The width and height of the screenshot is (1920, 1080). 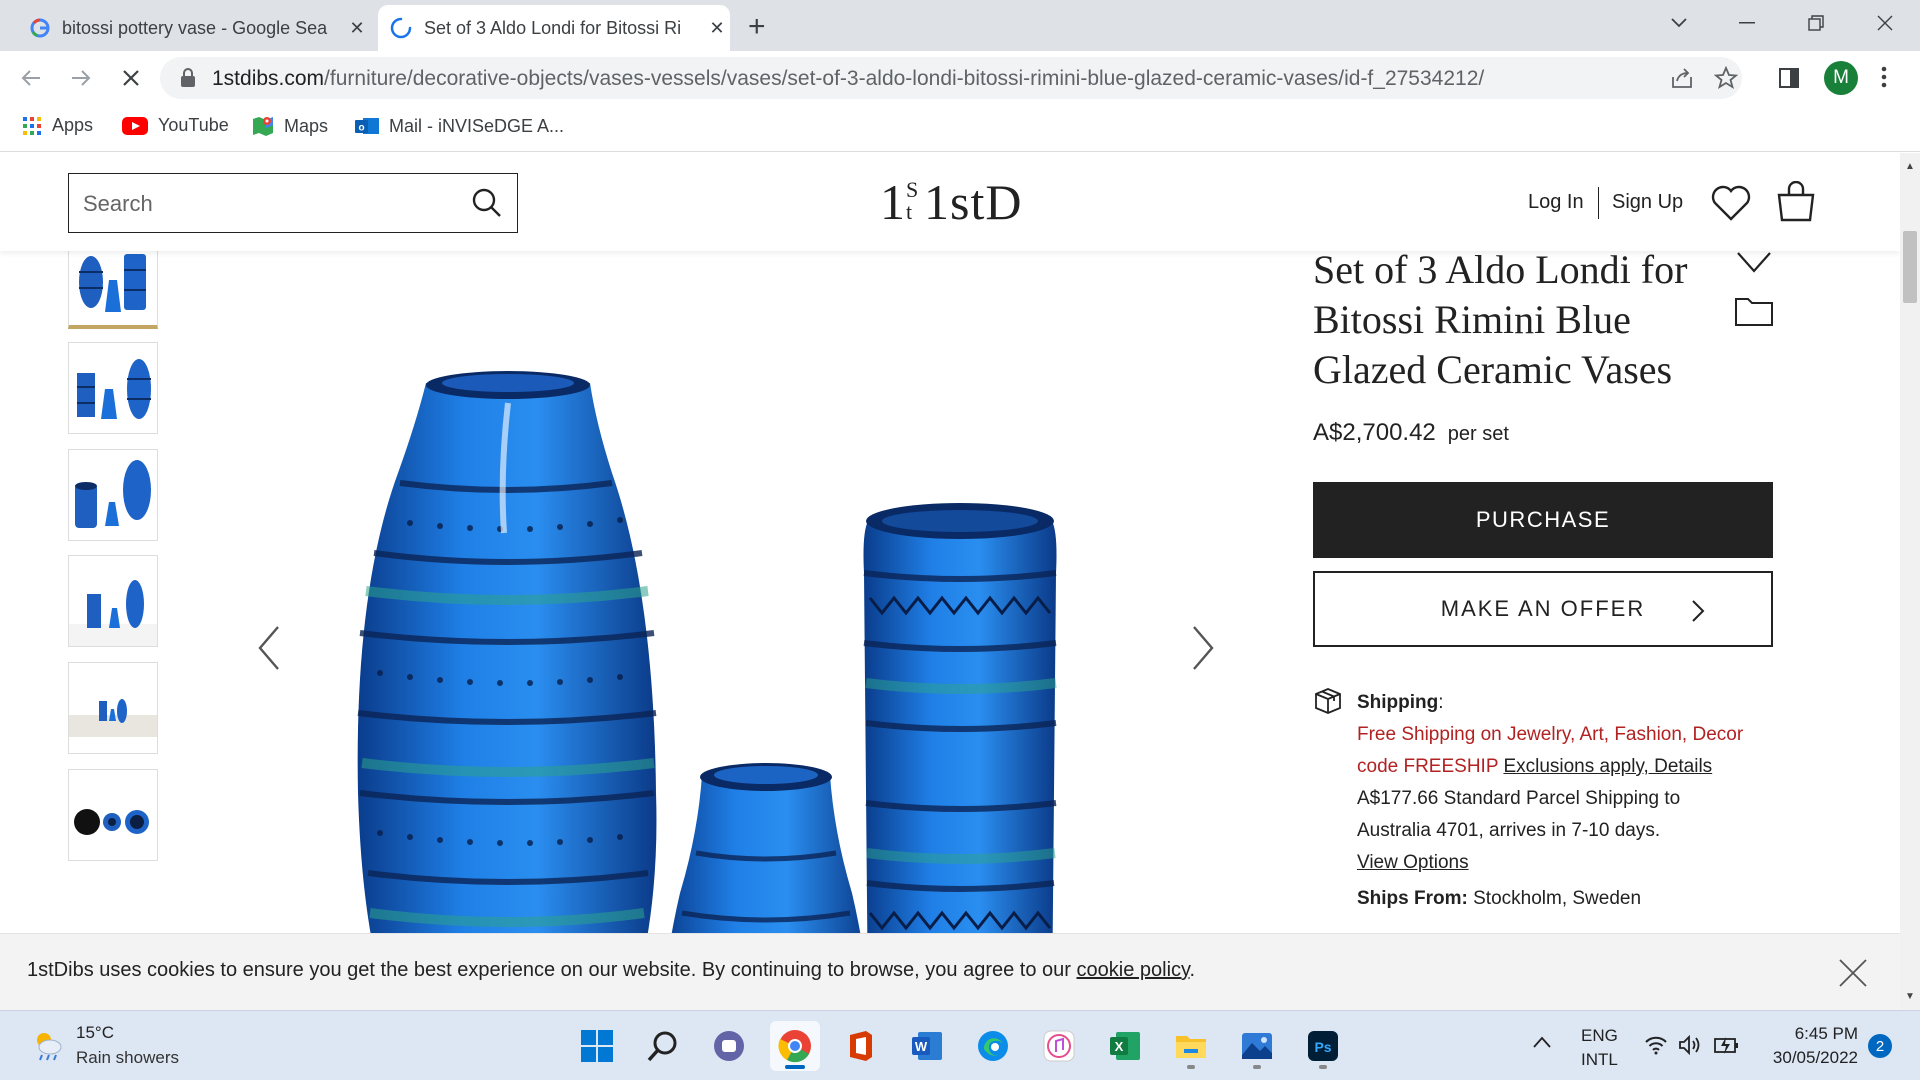 I want to click on notification-badge: 2, so click(x=1880, y=1046).